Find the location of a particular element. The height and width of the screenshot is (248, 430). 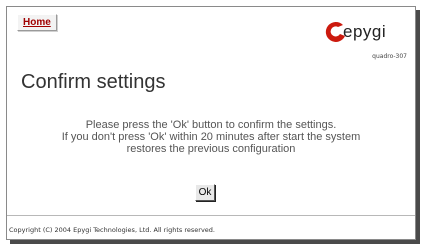

page-title: Confirm settings is located at coordinates (93, 82).